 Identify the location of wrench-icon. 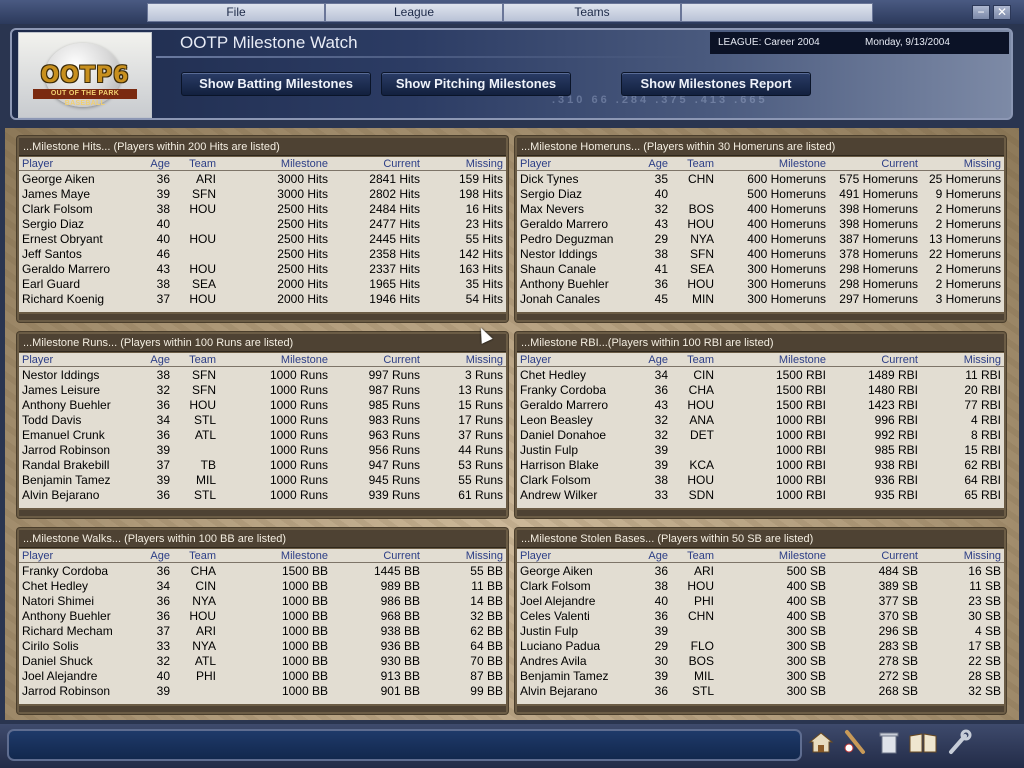
(959, 745).